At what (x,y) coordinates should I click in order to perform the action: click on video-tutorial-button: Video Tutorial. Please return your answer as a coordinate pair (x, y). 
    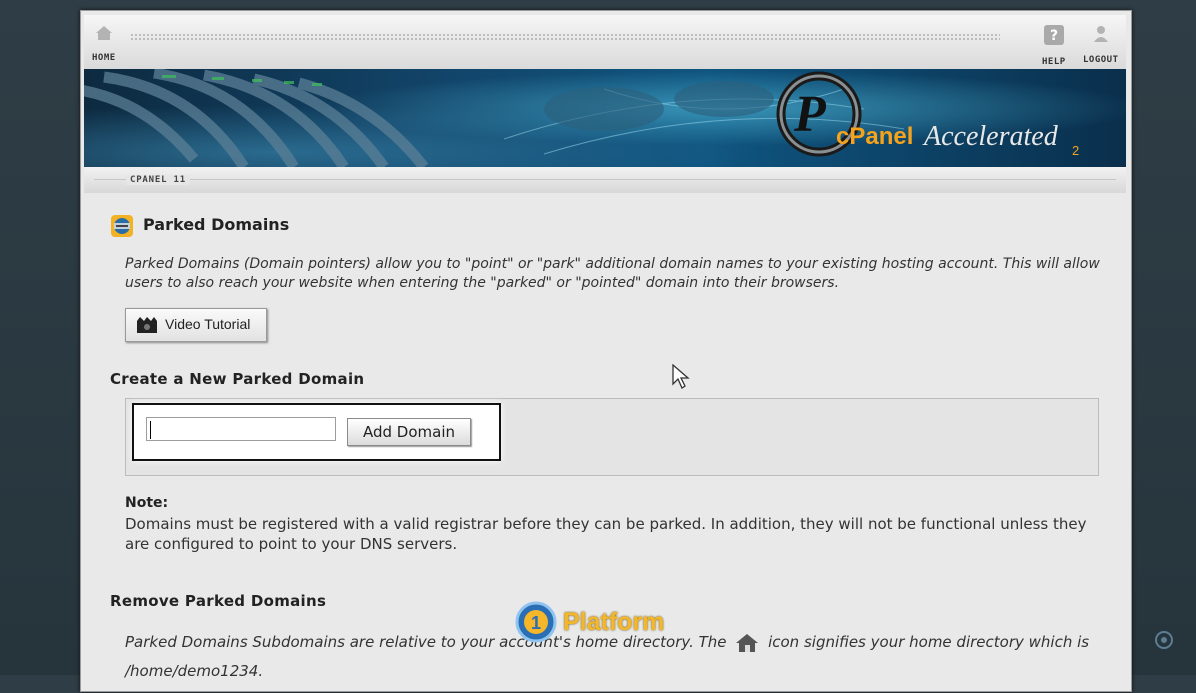
    Looking at the image, I should click on (196, 325).